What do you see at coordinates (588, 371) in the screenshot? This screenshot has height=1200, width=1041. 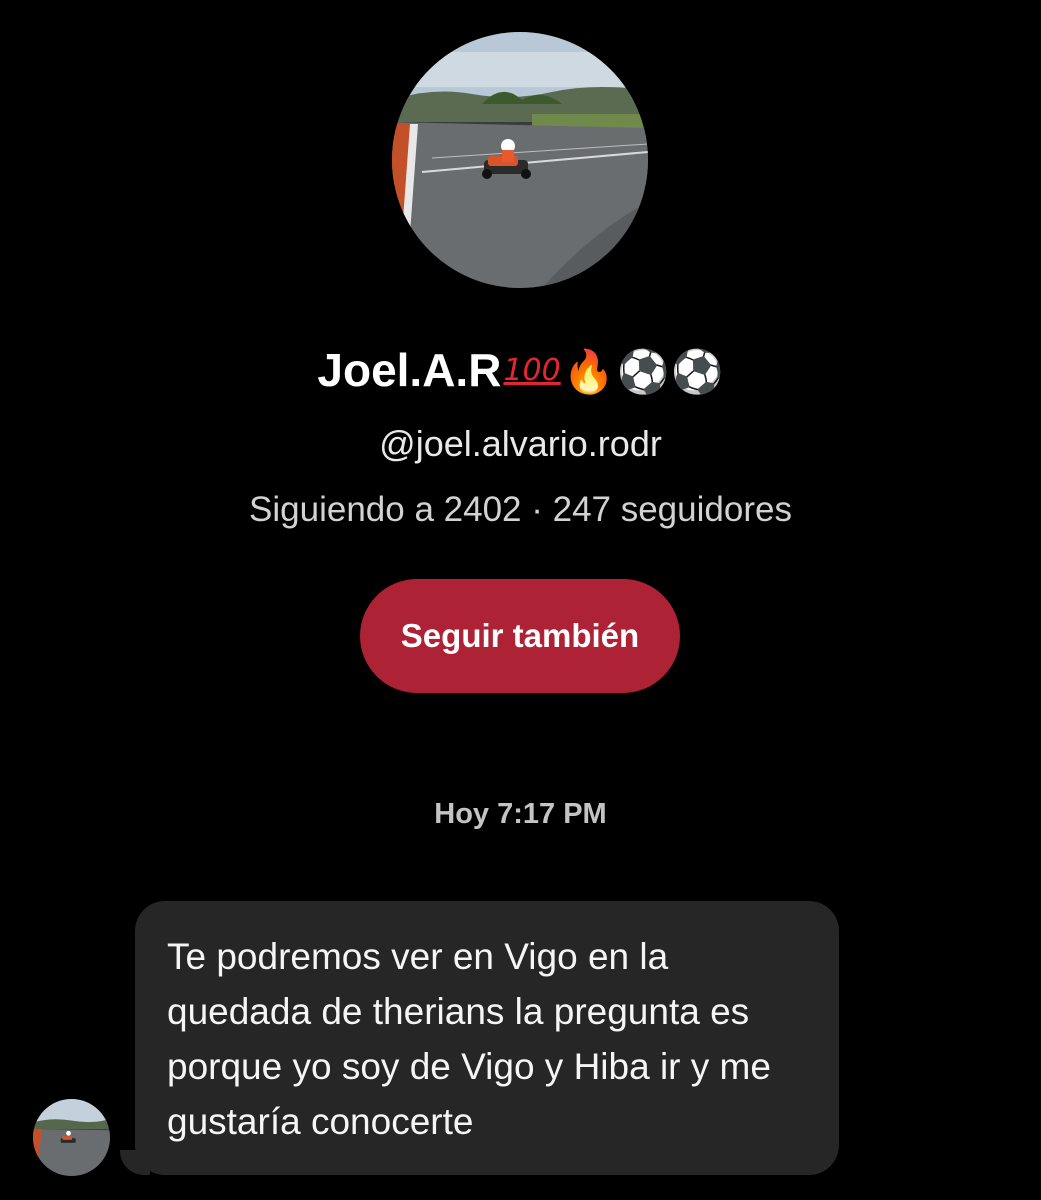 I see `fire-icon: 🔥` at bounding box center [588, 371].